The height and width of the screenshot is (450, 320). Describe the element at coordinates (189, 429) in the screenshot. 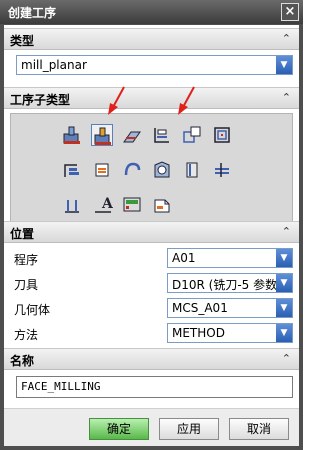

I see `apply-button: 应用` at that location.